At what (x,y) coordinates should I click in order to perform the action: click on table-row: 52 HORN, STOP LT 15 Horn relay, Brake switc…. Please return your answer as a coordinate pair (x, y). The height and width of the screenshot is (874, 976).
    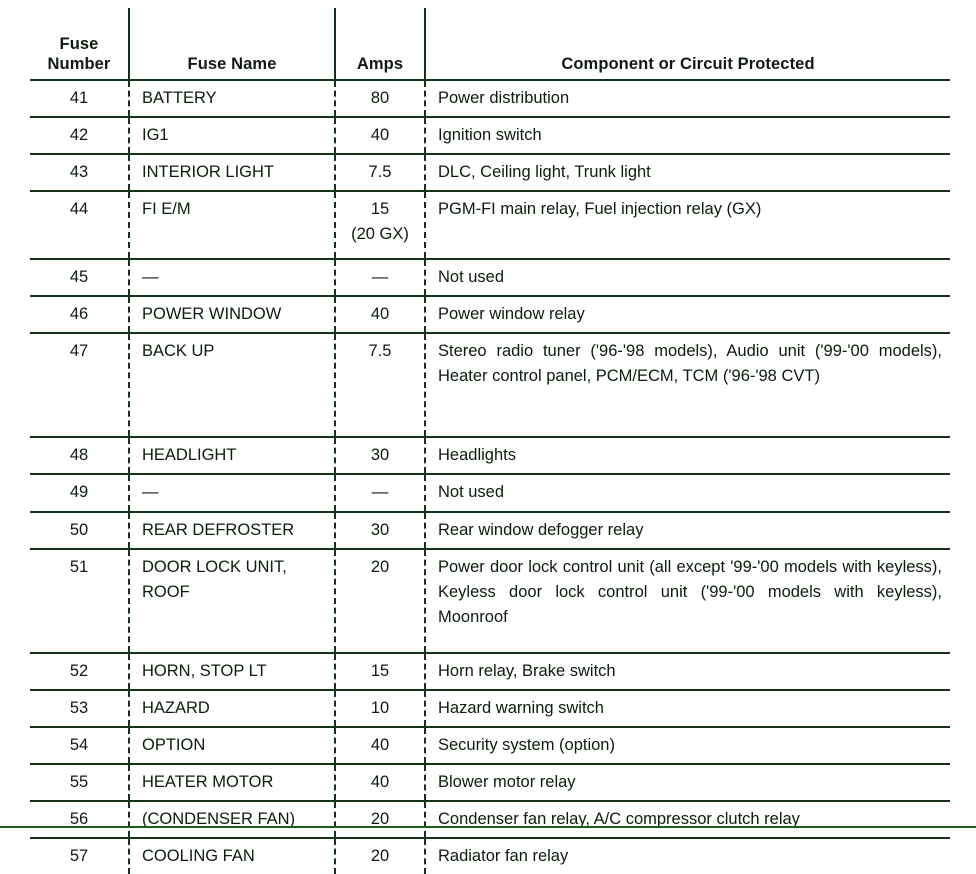
    Looking at the image, I should click on (490, 671).